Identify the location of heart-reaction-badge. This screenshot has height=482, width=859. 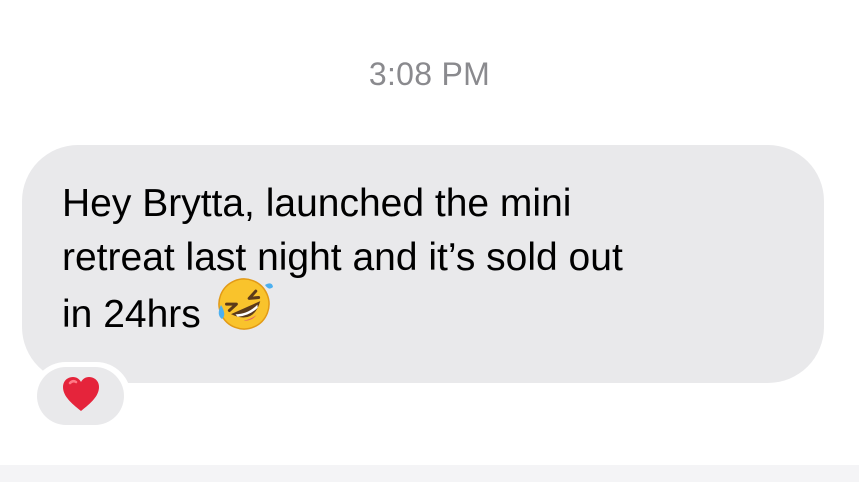
(80, 396).